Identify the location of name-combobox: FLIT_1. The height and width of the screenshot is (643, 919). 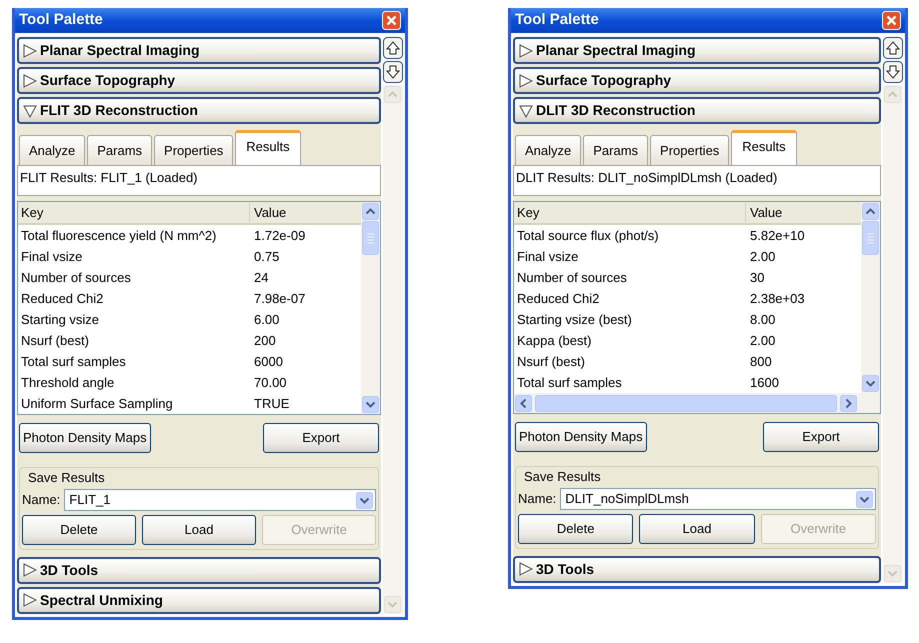
(220, 500).